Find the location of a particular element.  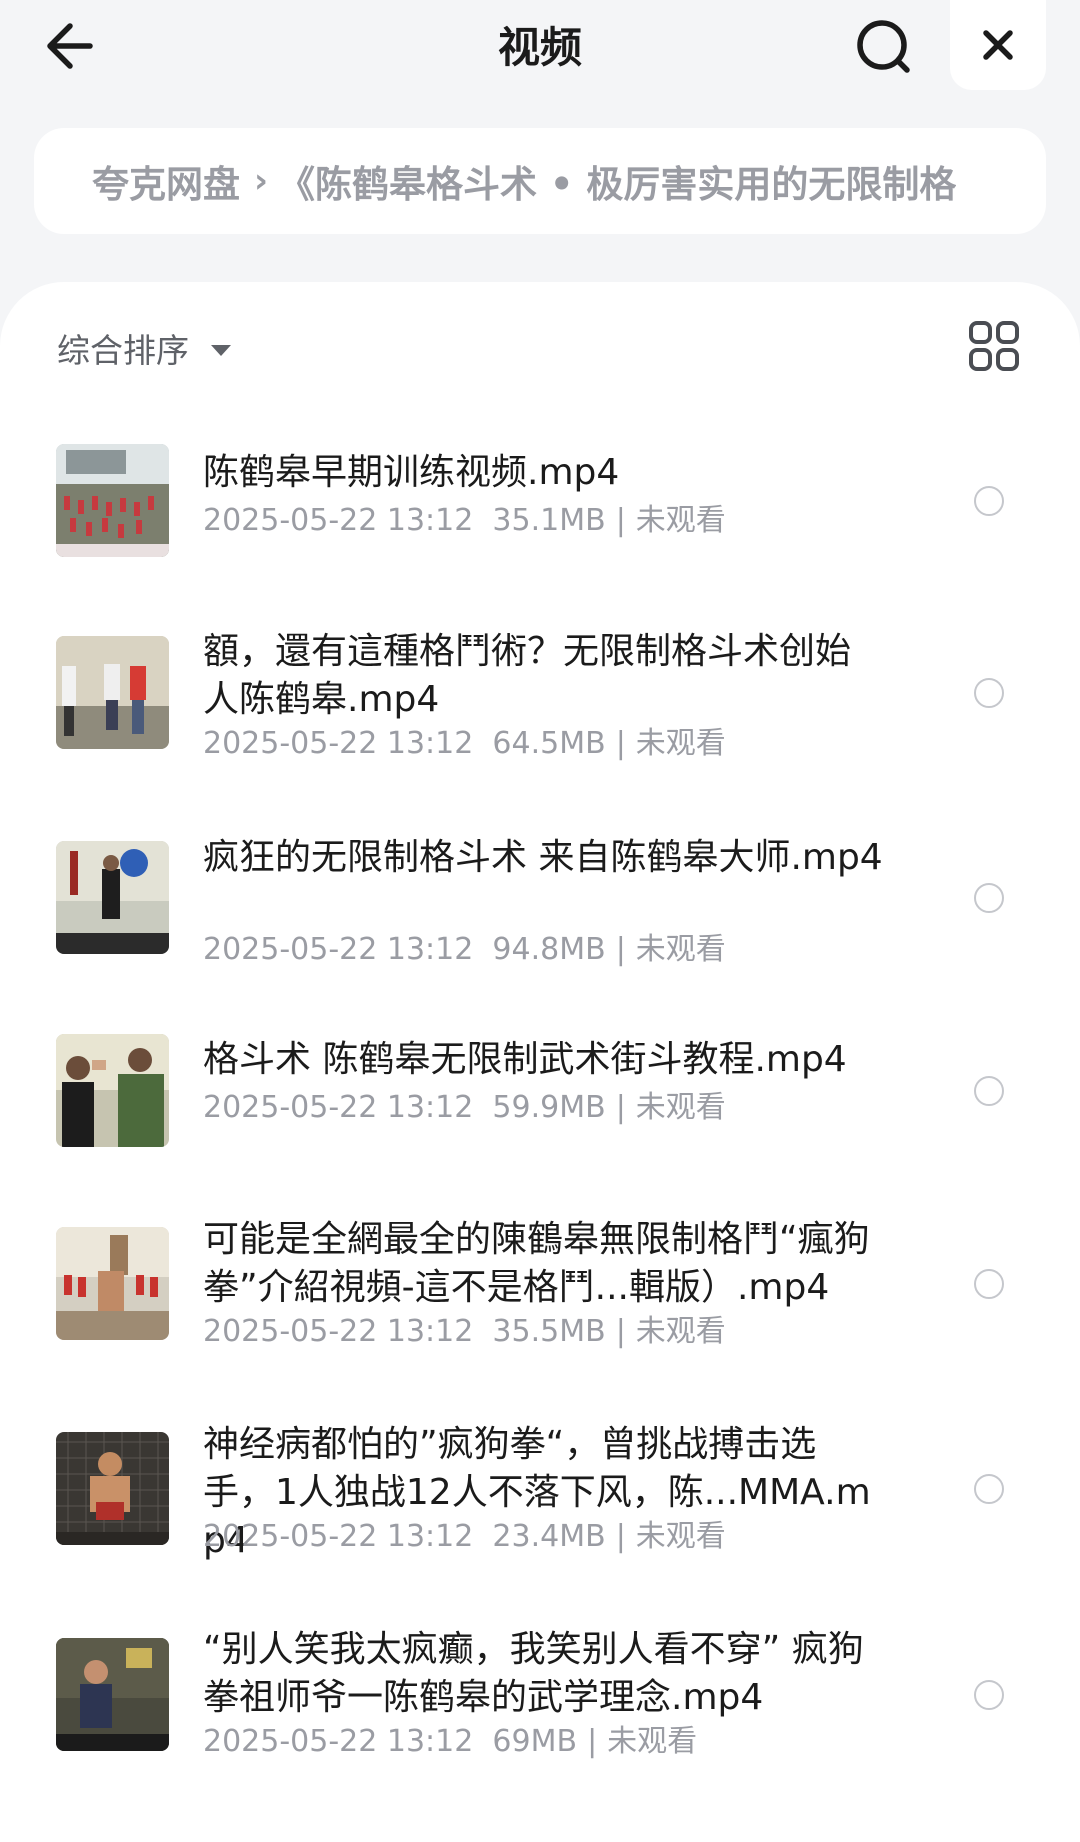

top-bar: 视频 is located at coordinates (540, 50).